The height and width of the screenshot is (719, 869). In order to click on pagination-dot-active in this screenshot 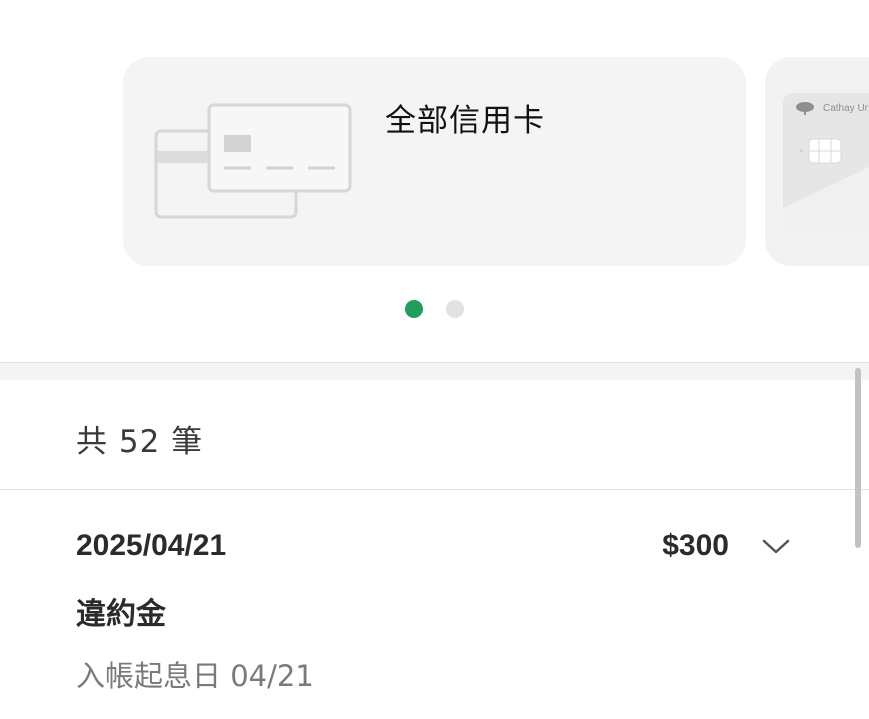, I will do `click(414, 309)`.